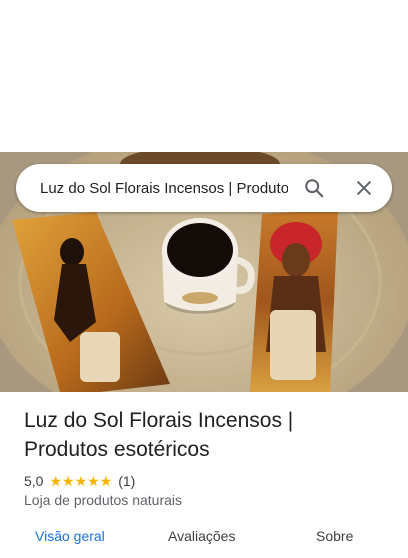  Describe the element at coordinates (126, 481) in the screenshot. I see `review-count: (1)` at that location.